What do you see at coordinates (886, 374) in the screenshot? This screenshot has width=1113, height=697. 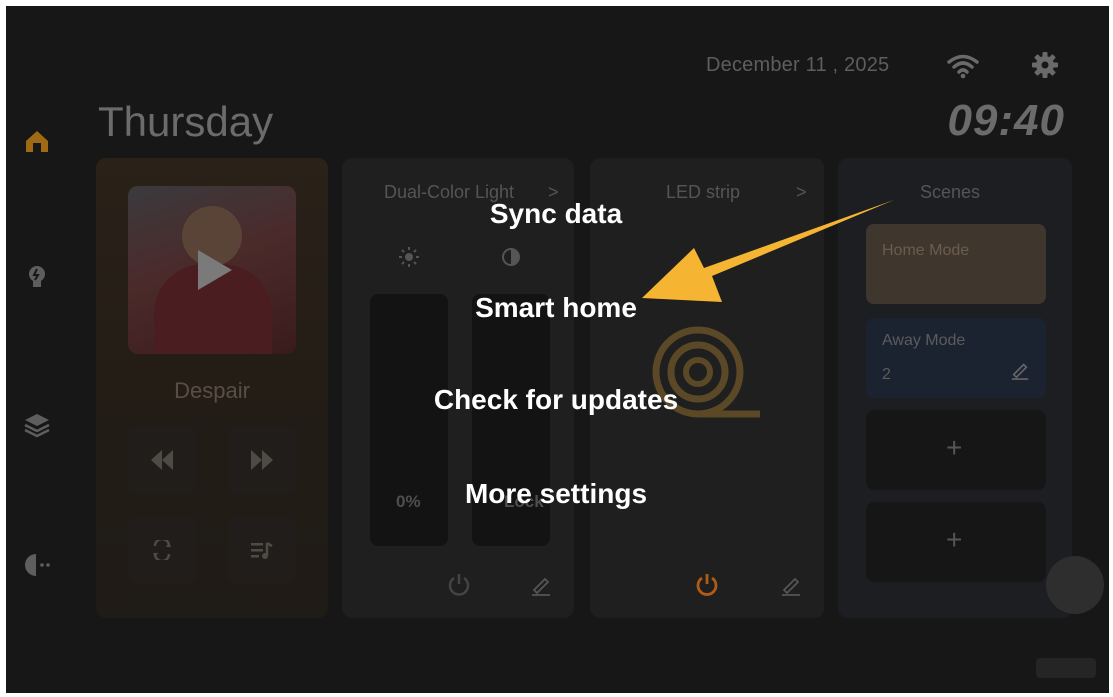 I see `scene-away-count: 2` at bounding box center [886, 374].